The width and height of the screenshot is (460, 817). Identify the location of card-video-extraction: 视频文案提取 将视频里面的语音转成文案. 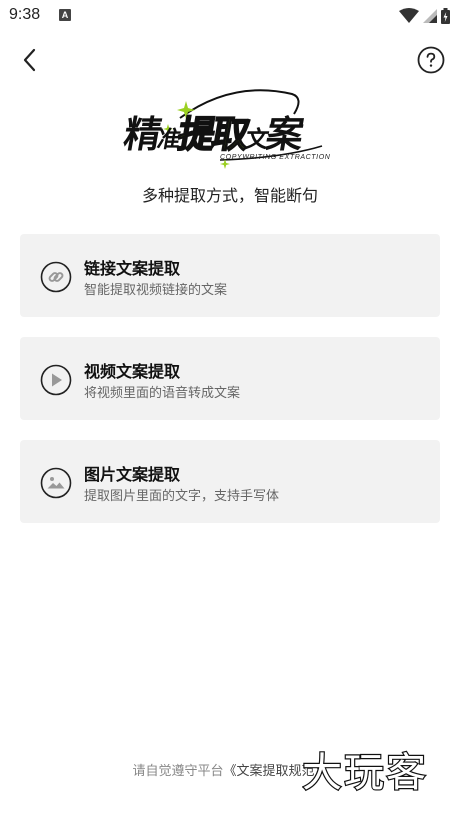
(230, 378).